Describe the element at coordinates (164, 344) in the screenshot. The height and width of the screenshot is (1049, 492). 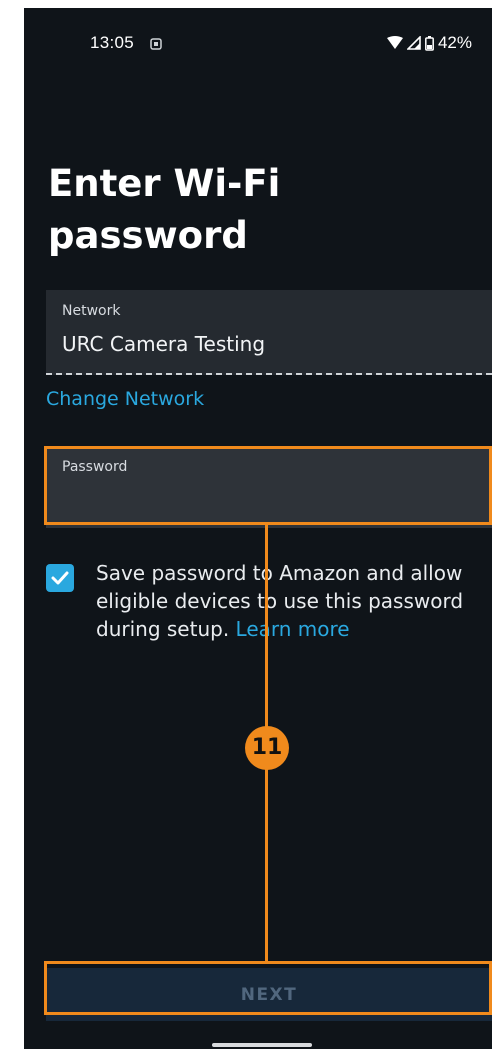
I see `network-value: URC Camera Testing` at that location.